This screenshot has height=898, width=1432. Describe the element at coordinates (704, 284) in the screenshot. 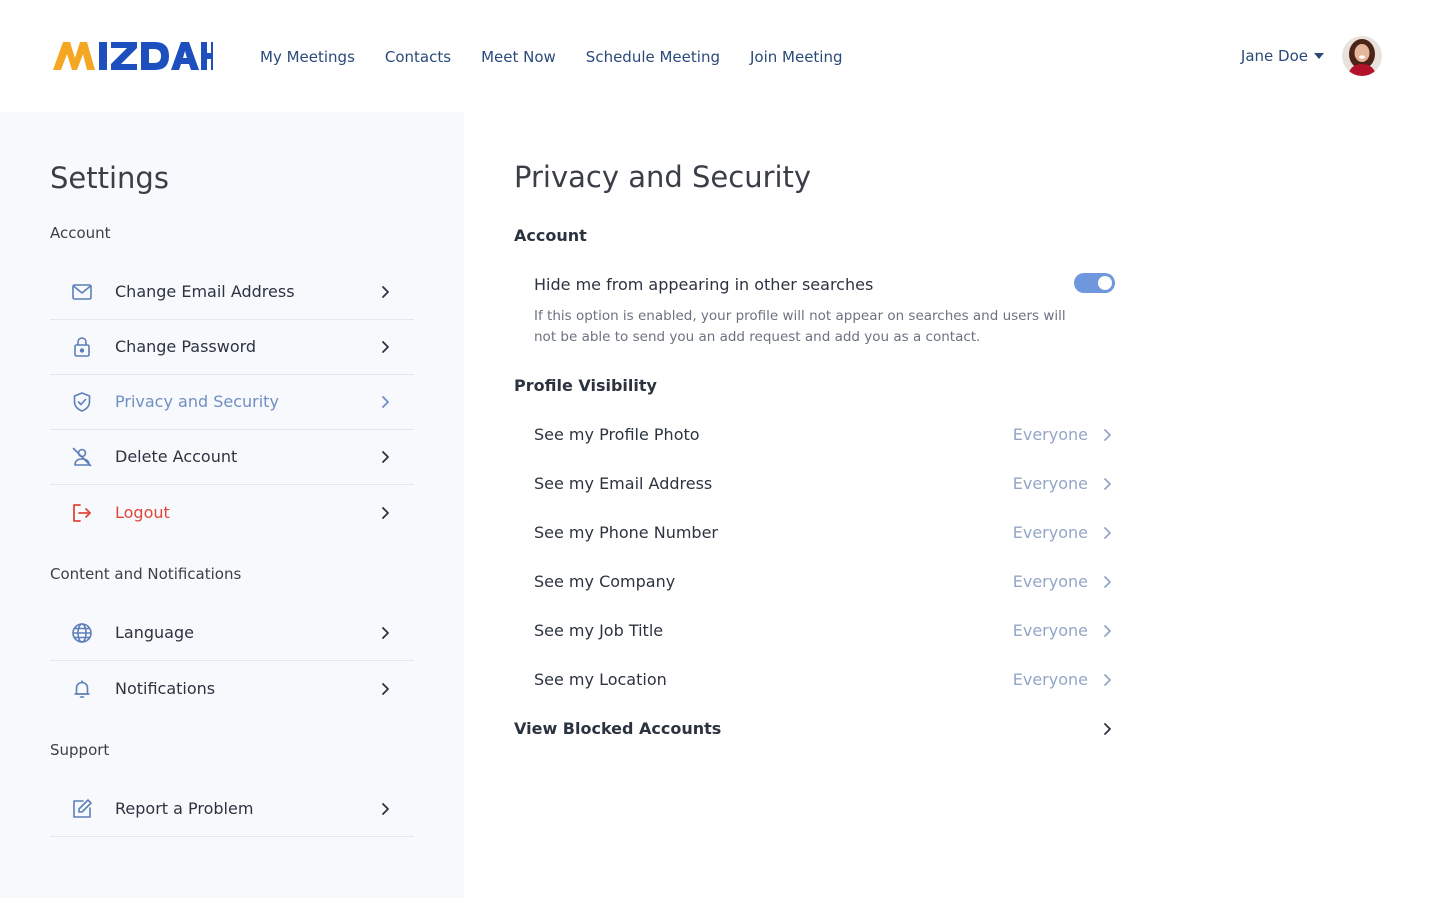

I see `hide-from-search-label: Hide me from appearing in other searches` at that location.